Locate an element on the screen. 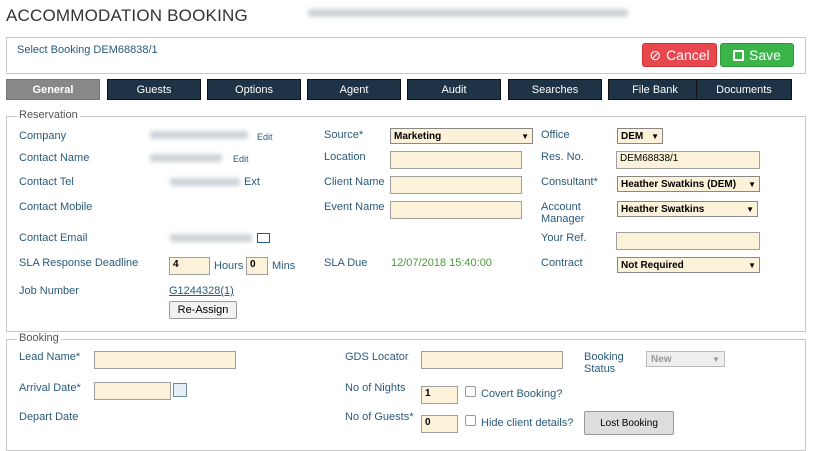 The width and height of the screenshot is (814, 451). contact-name-value is located at coordinates (186, 158).